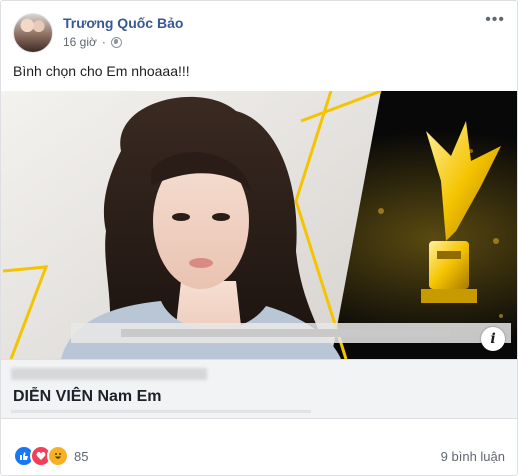 The image size is (518, 476). I want to click on link-domain-redacted, so click(109, 374).